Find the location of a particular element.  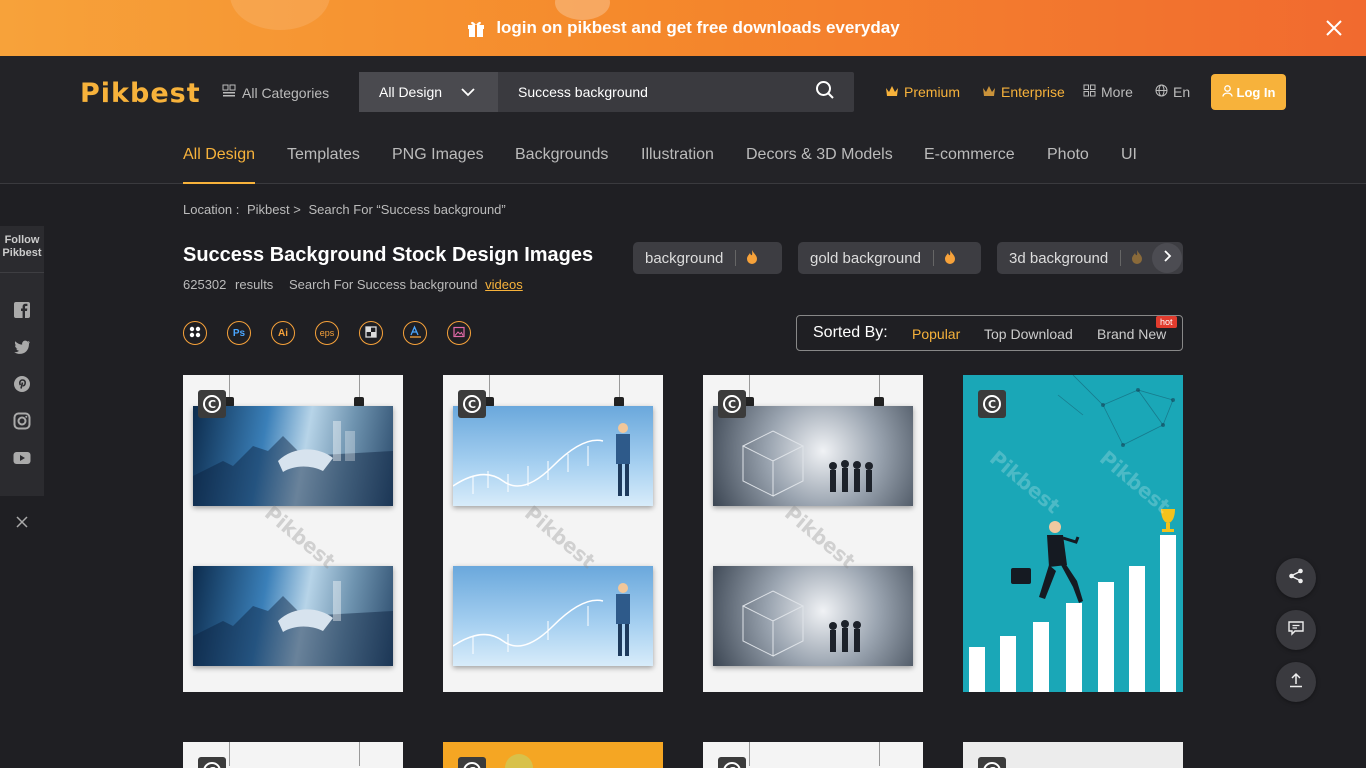

filter-ps: Ps is located at coordinates (239, 333).